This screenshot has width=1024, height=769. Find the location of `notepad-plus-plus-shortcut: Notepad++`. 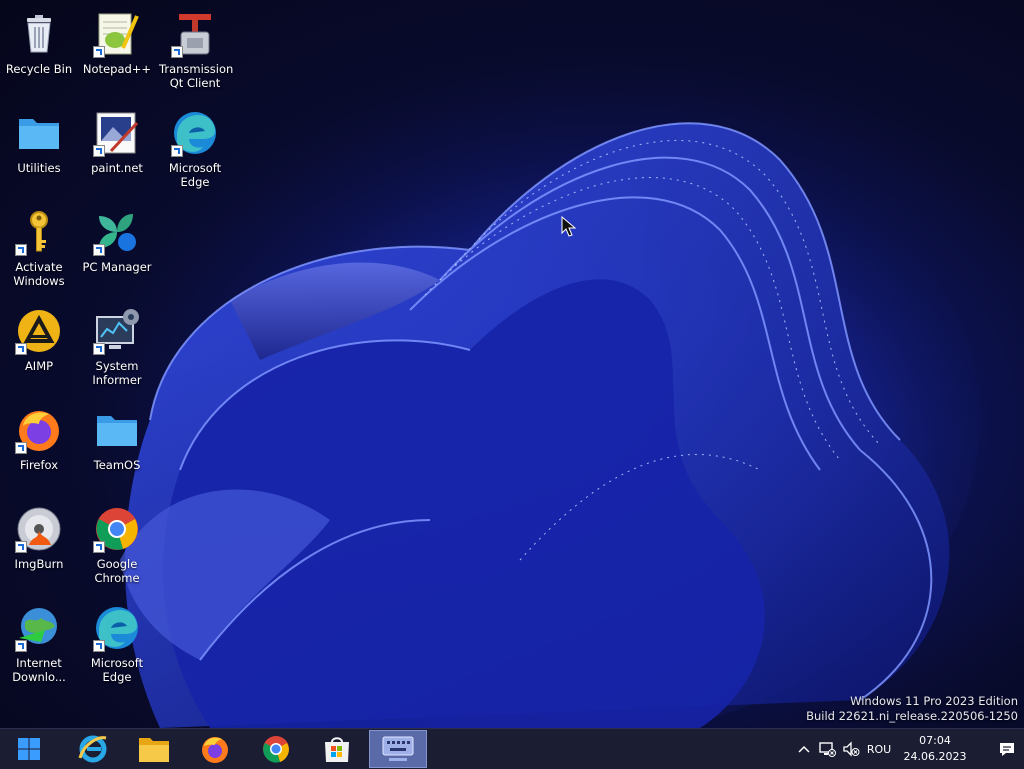

notepad-plus-plus-shortcut: Notepad++ is located at coordinates (117, 52).